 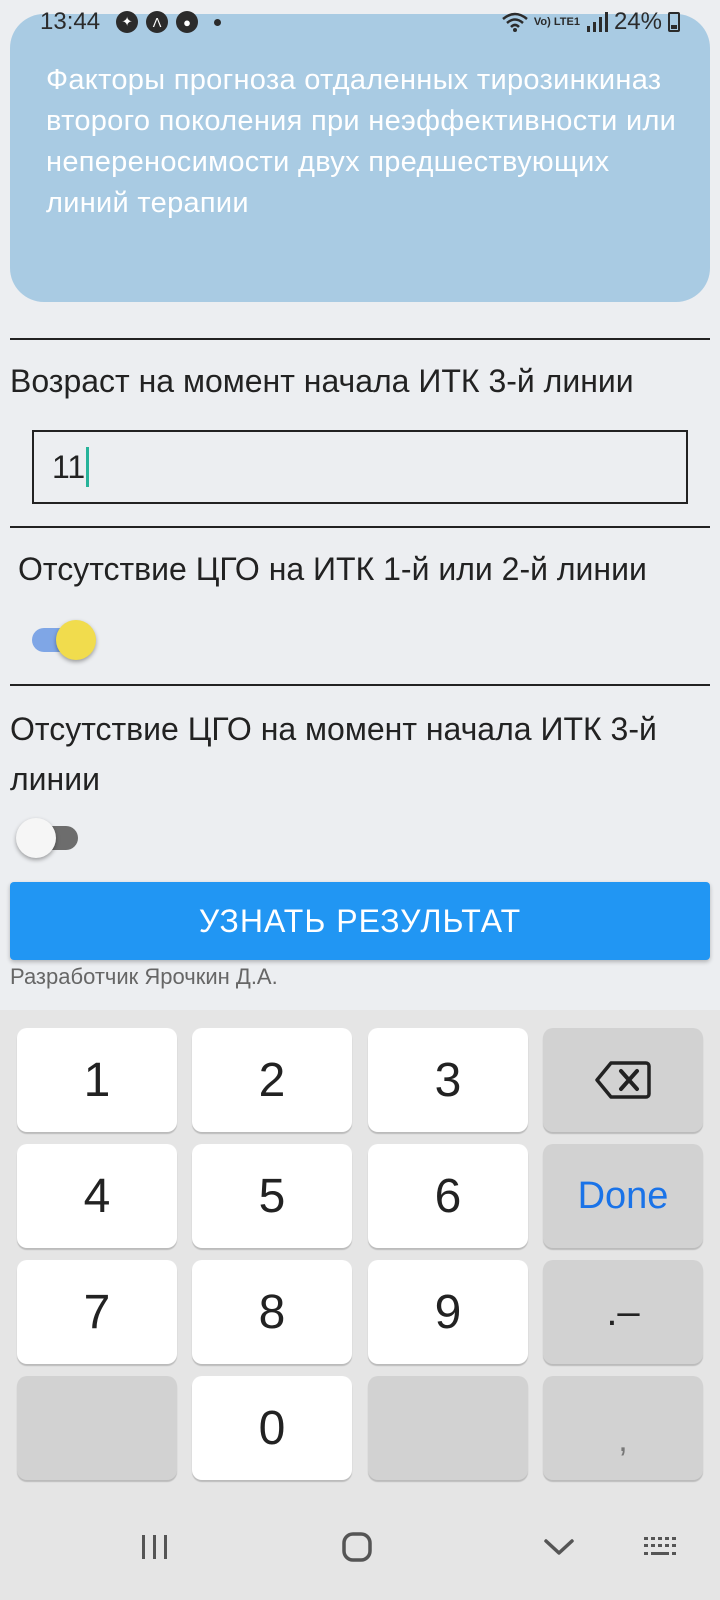 What do you see at coordinates (360, 921) in the screenshot?
I see `get-result-button: УЗНАТЬ РЕЗУЛЬТАТ` at bounding box center [360, 921].